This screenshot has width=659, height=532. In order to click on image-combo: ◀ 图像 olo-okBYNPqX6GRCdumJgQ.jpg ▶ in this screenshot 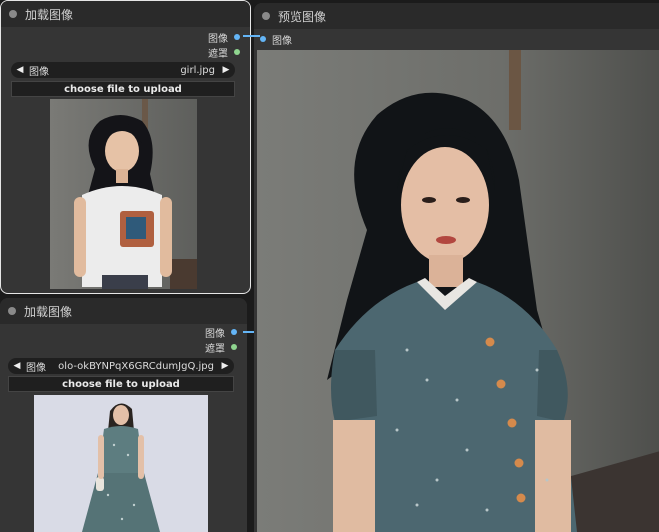, I will do `click(121, 366)`.